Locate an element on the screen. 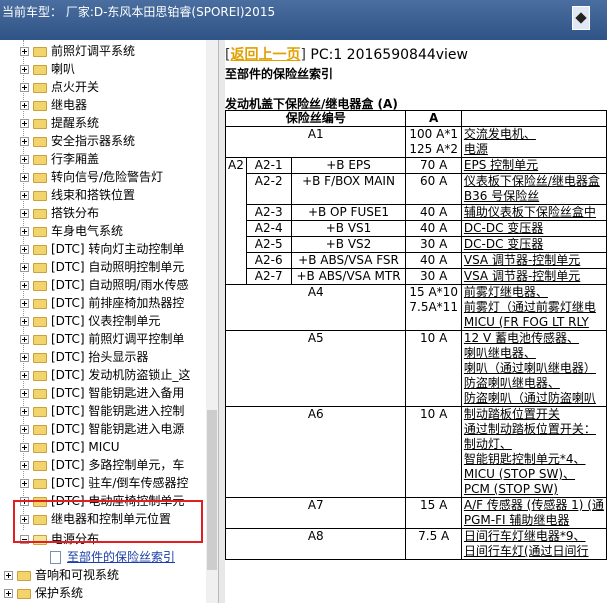  pane-splitter is located at coordinates (221, 321).